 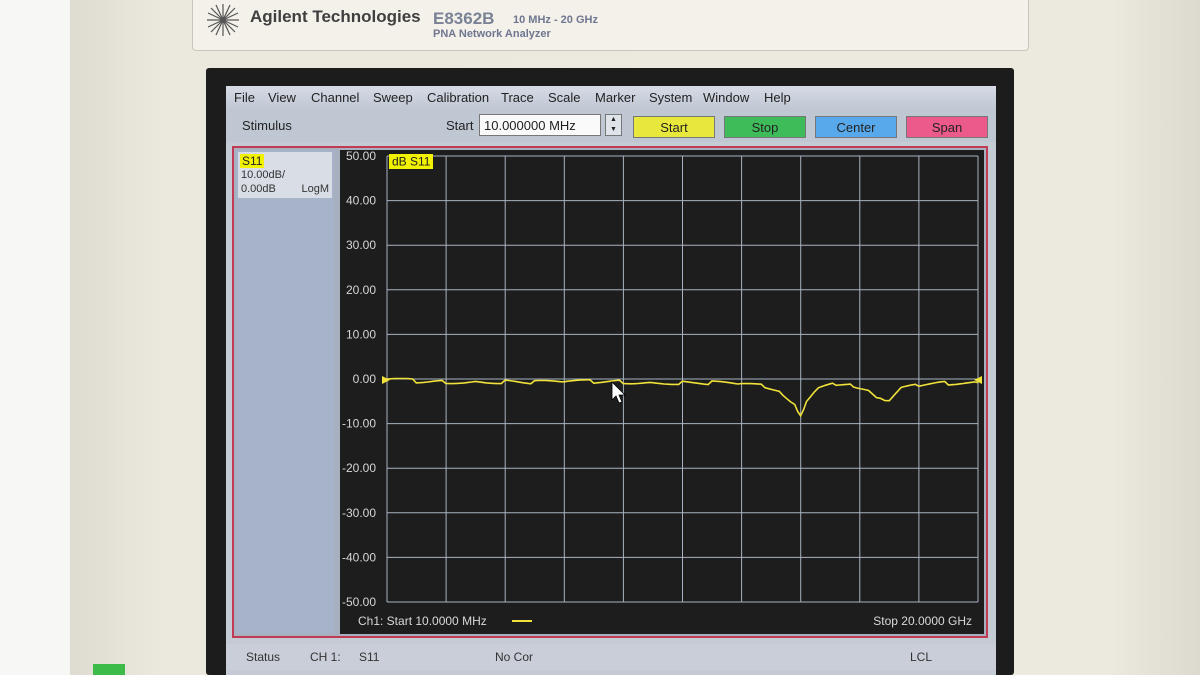 What do you see at coordinates (564, 97) in the screenshot?
I see `menu-scale: Scale` at bounding box center [564, 97].